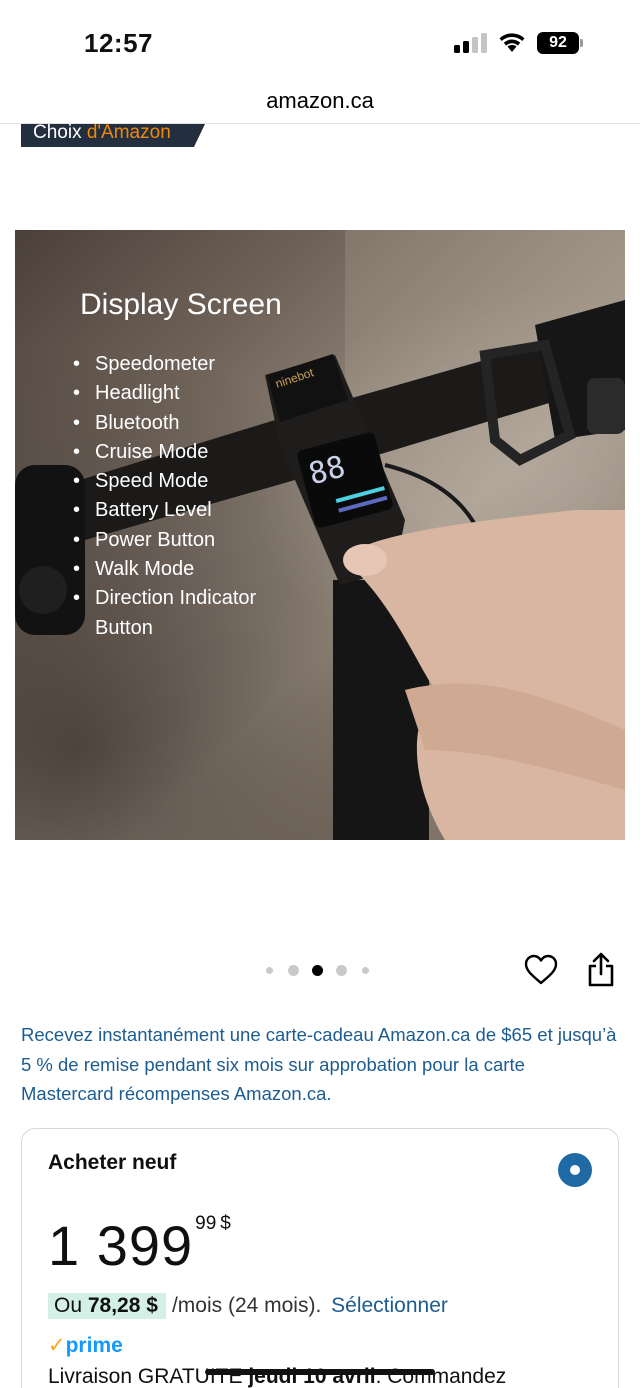  Describe the element at coordinates (118, 43) in the screenshot. I see `clock: 12:57` at that location.